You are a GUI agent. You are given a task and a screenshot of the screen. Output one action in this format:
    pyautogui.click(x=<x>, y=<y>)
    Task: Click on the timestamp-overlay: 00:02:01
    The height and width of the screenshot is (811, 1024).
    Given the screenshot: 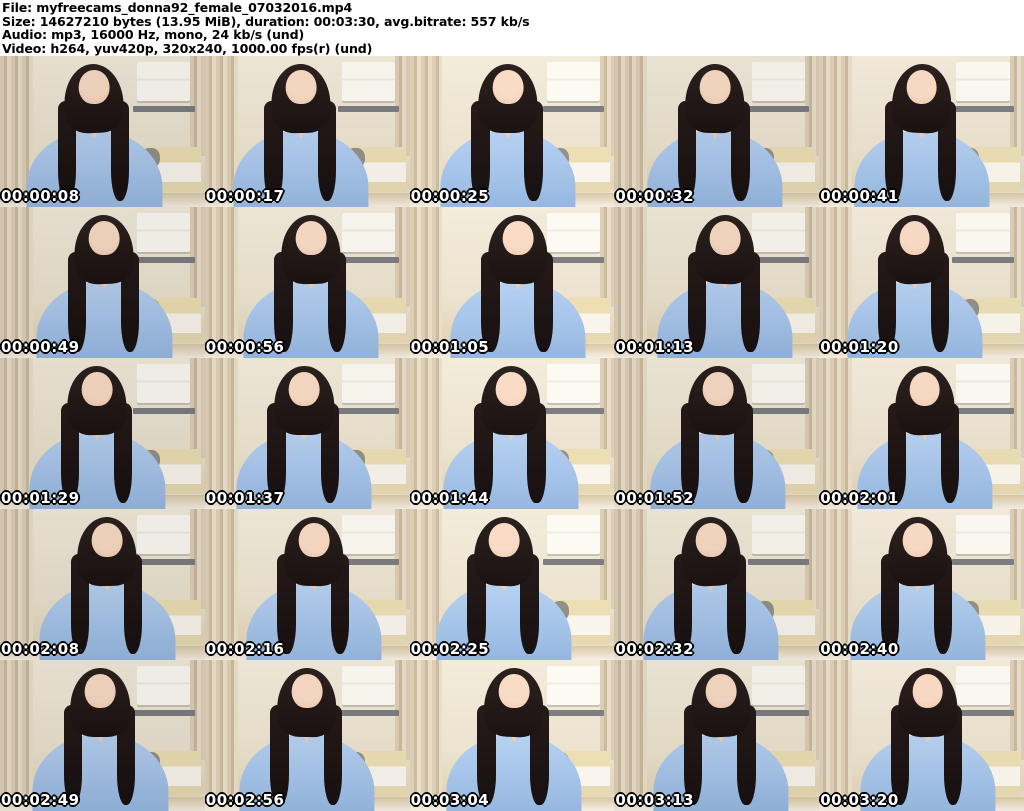 What is the action you would take?
    pyautogui.click(x=859, y=498)
    